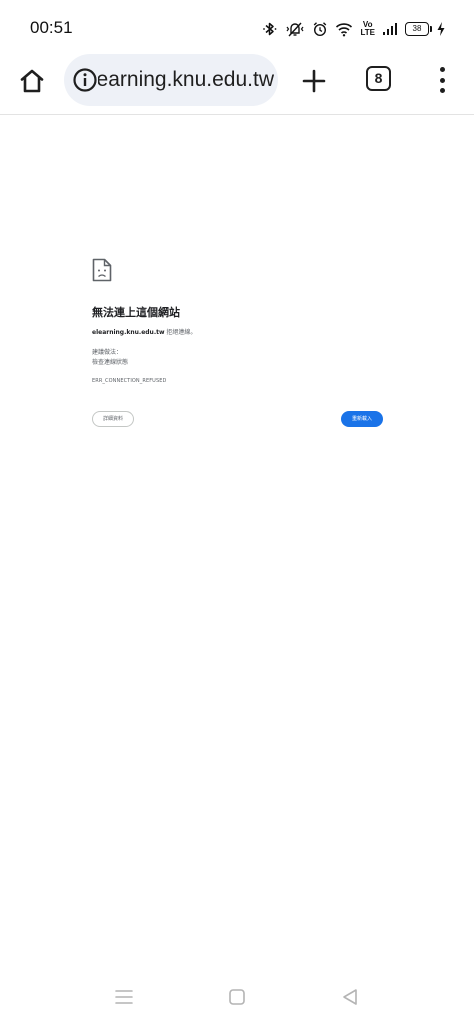 Image resolution: width=474 pixels, height=1026 pixels. What do you see at coordinates (295, 29) in the screenshot?
I see `vibrate-icon` at bounding box center [295, 29].